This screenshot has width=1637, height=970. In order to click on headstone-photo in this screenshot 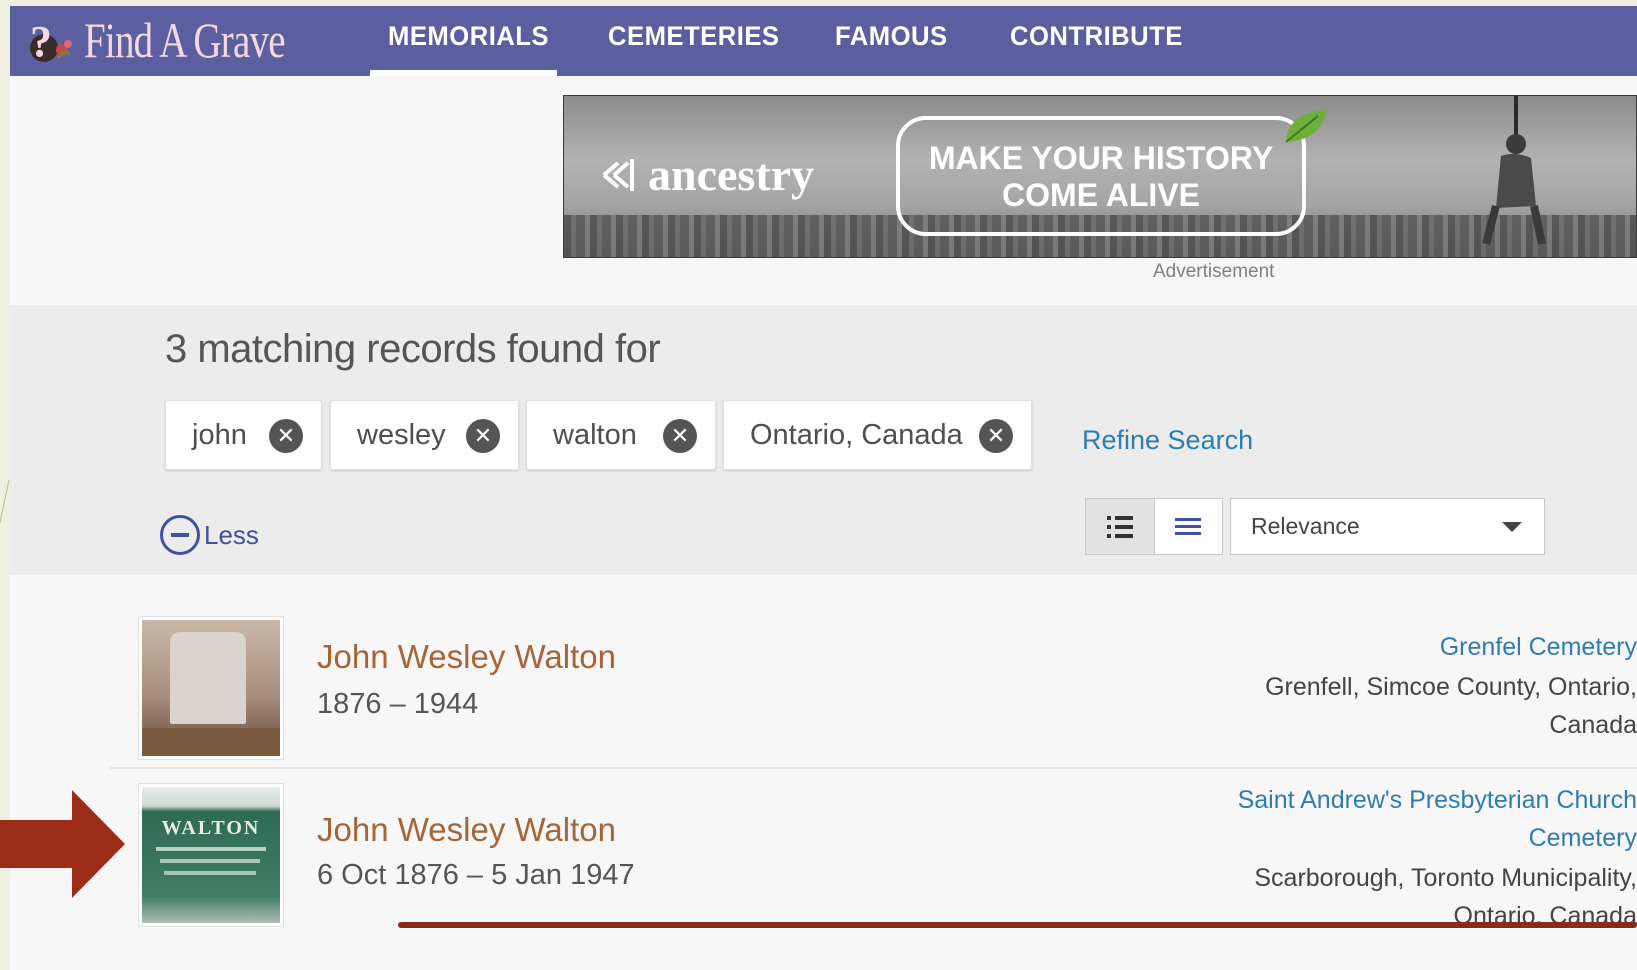, I will do `click(211, 688)`.